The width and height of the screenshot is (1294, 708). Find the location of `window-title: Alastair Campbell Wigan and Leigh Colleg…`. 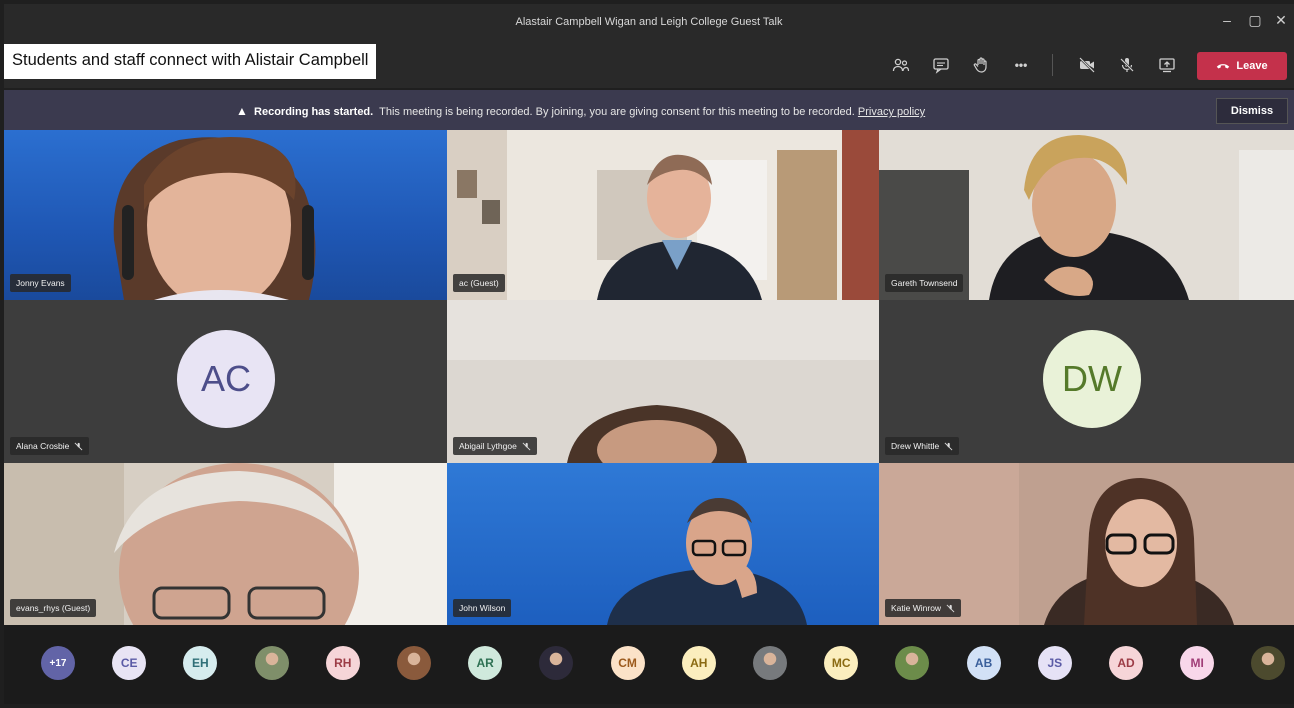

window-title: Alastair Campbell Wigan and Leigh Colleg… is located at coordinates (649, 22).